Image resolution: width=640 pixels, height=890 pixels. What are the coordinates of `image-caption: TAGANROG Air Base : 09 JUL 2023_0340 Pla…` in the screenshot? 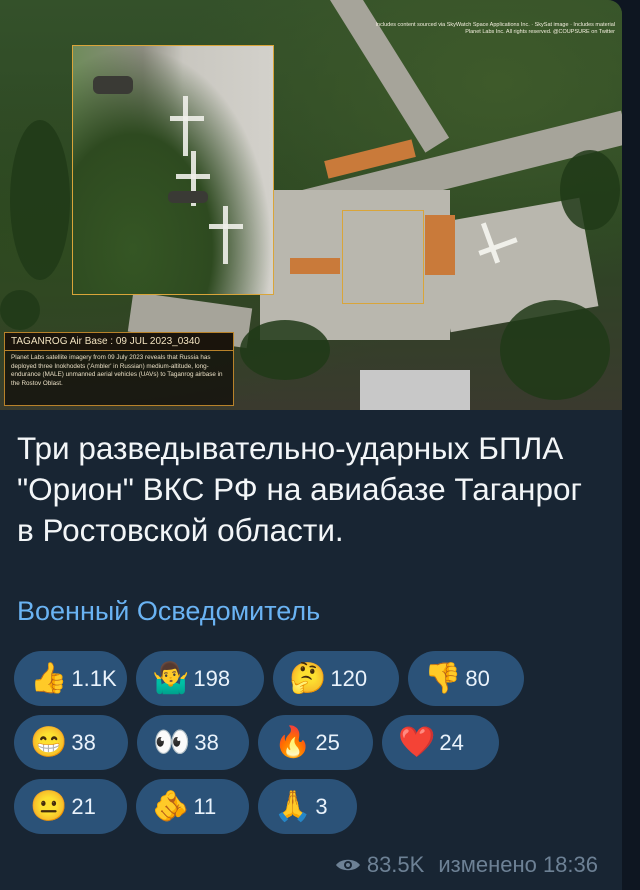 It's located at (119, 369).